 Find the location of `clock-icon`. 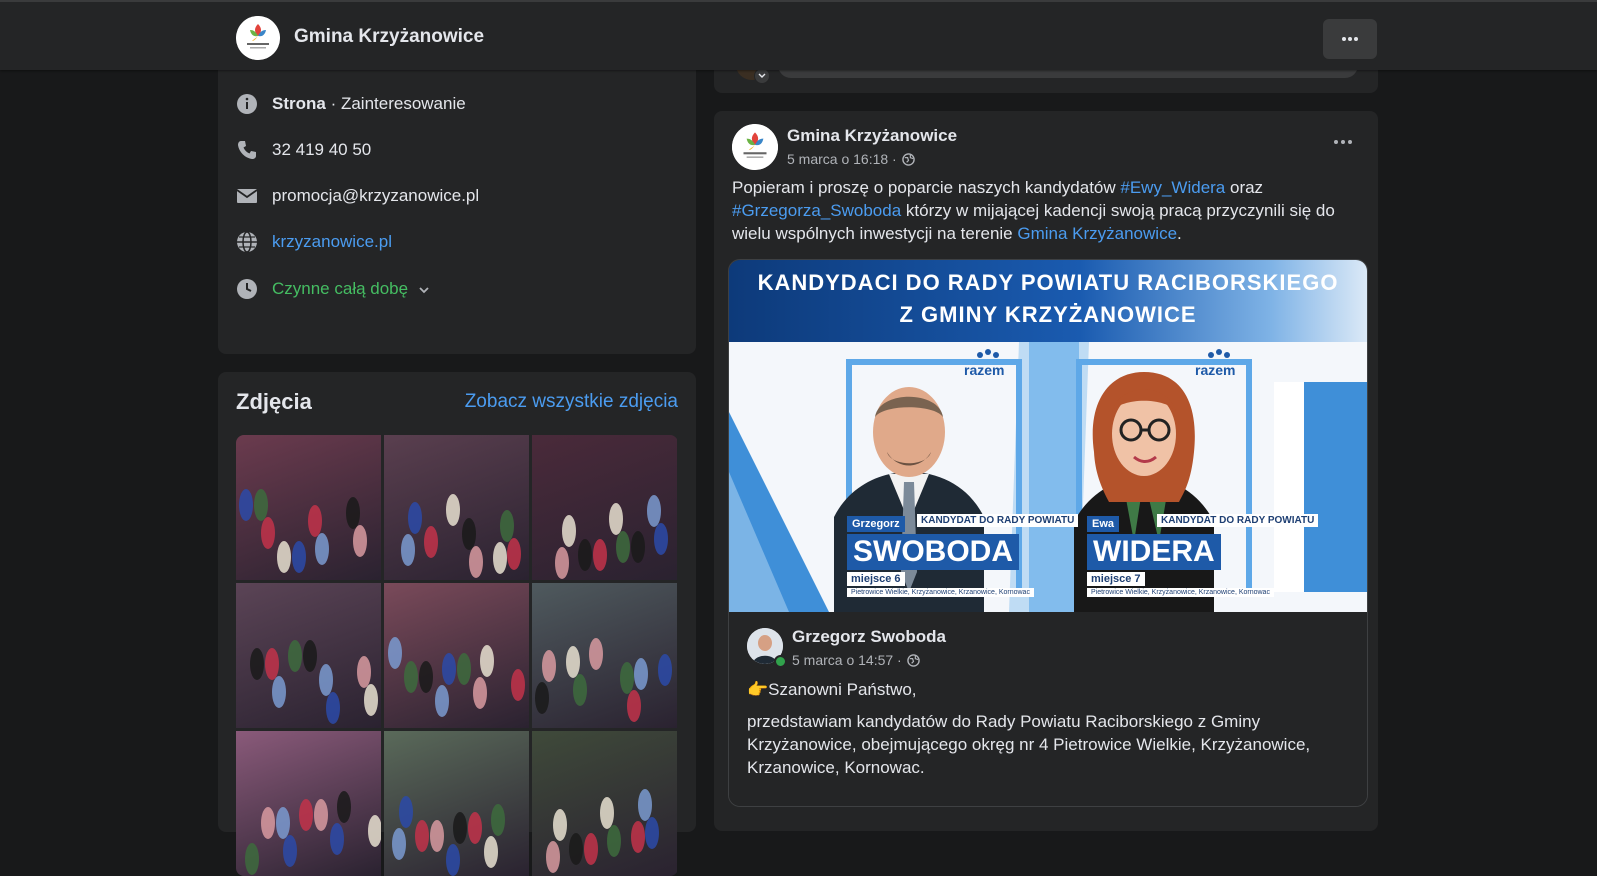

clock-icon is located at coordinates (247, 289).